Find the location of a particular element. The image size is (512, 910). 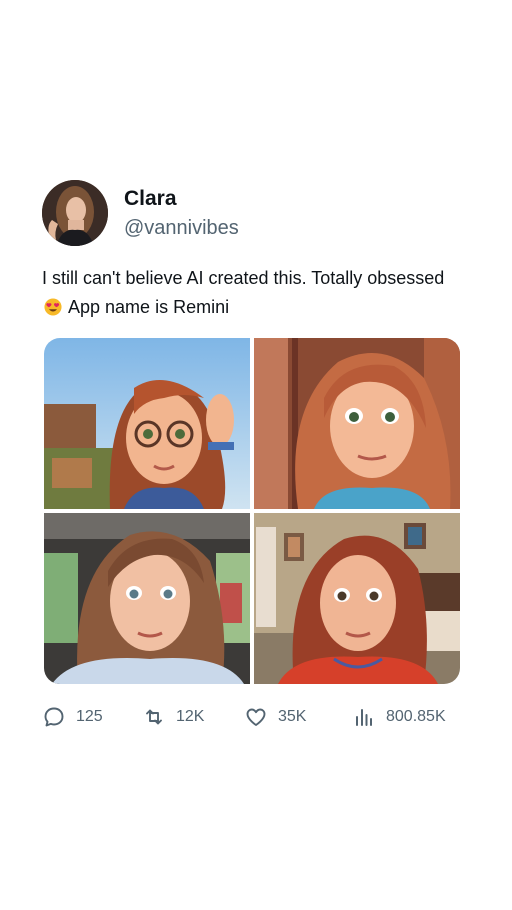

avatar is located at coordinates (75, 213).